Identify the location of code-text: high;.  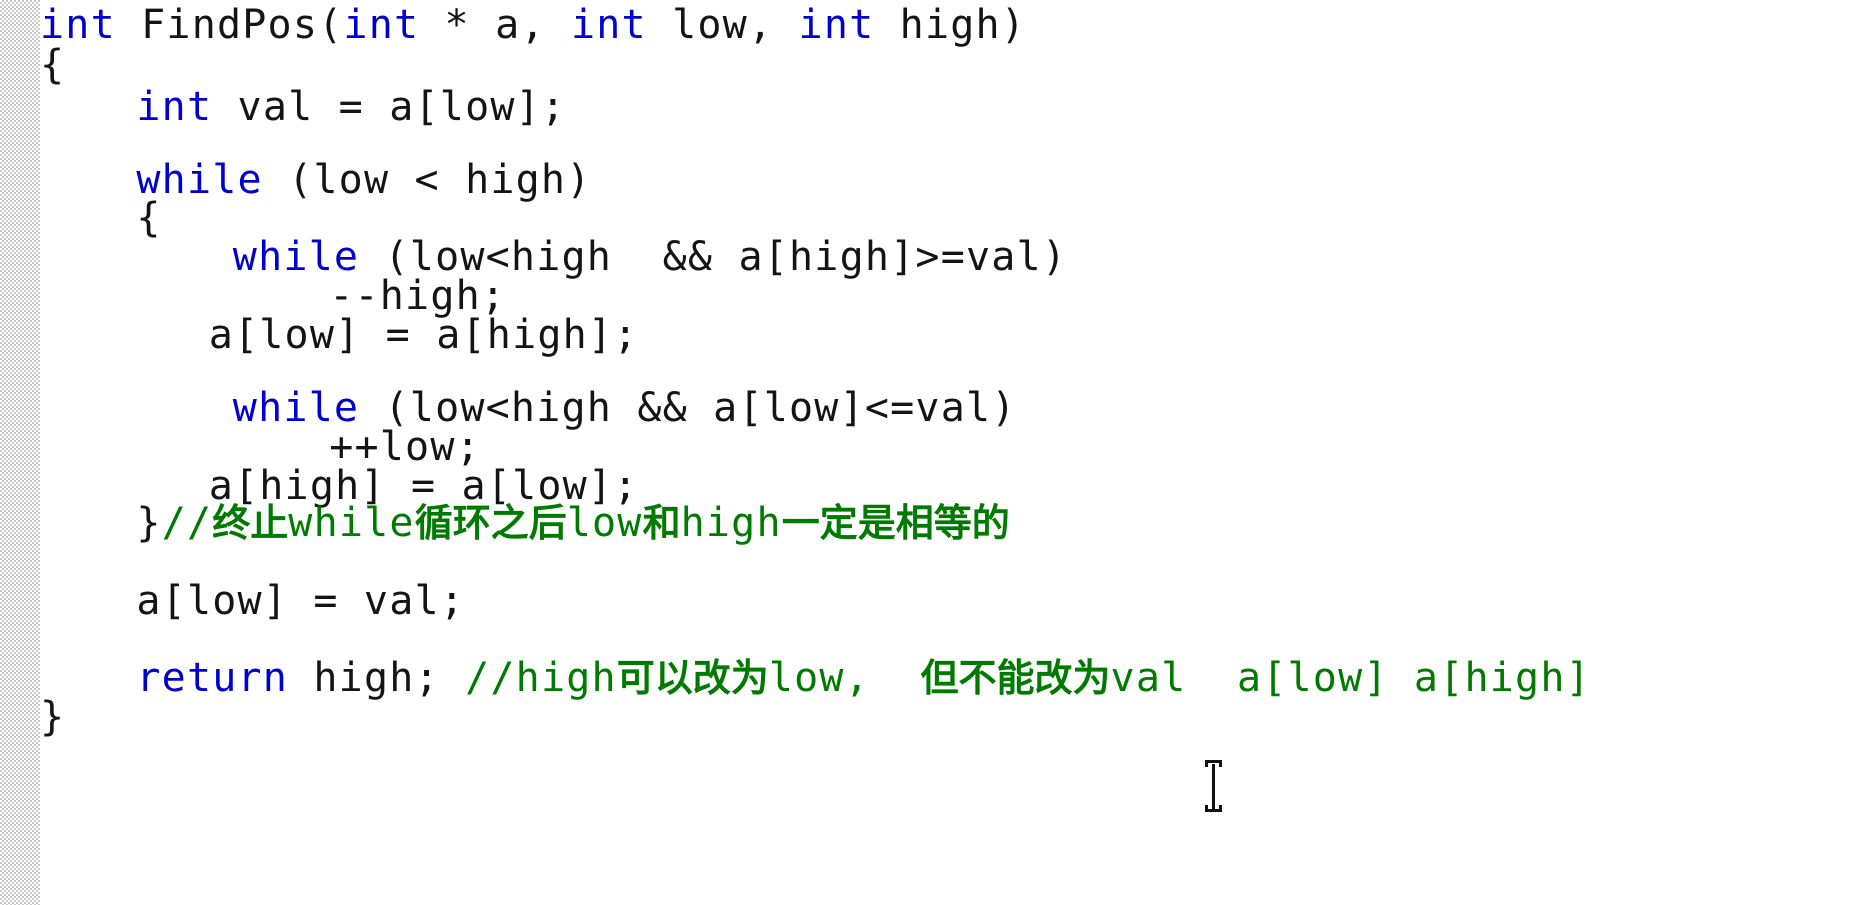
(377, 678).